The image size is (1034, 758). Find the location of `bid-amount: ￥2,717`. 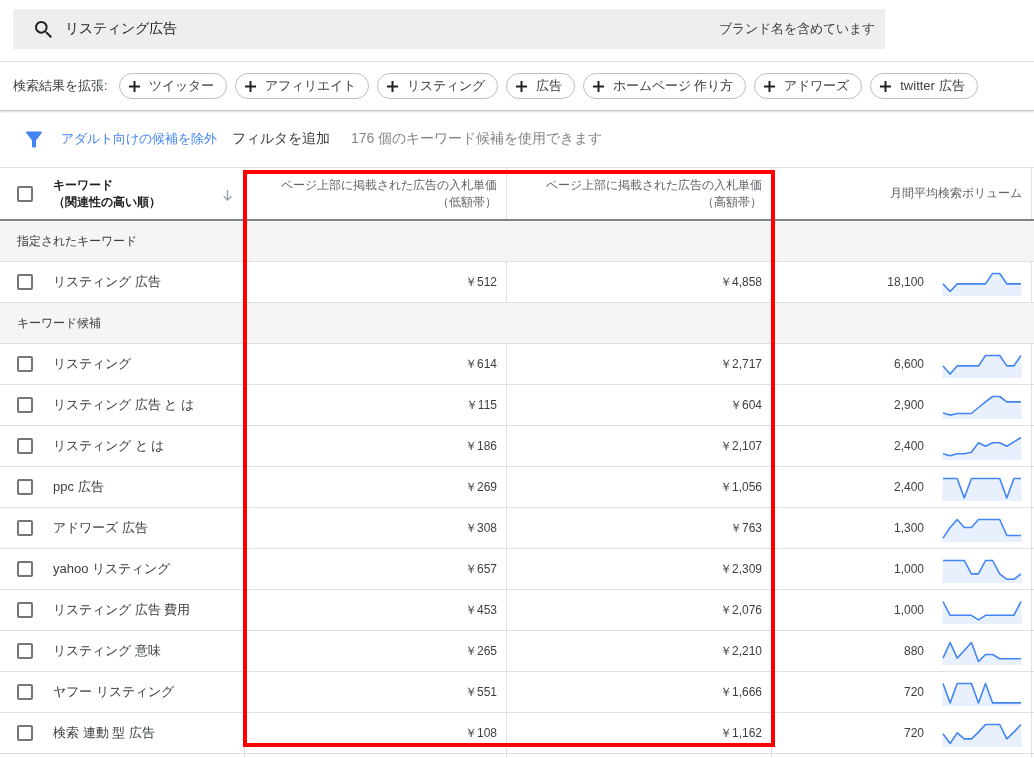

bid-amount: ￥2,717 is located at coordinates (740, 364).